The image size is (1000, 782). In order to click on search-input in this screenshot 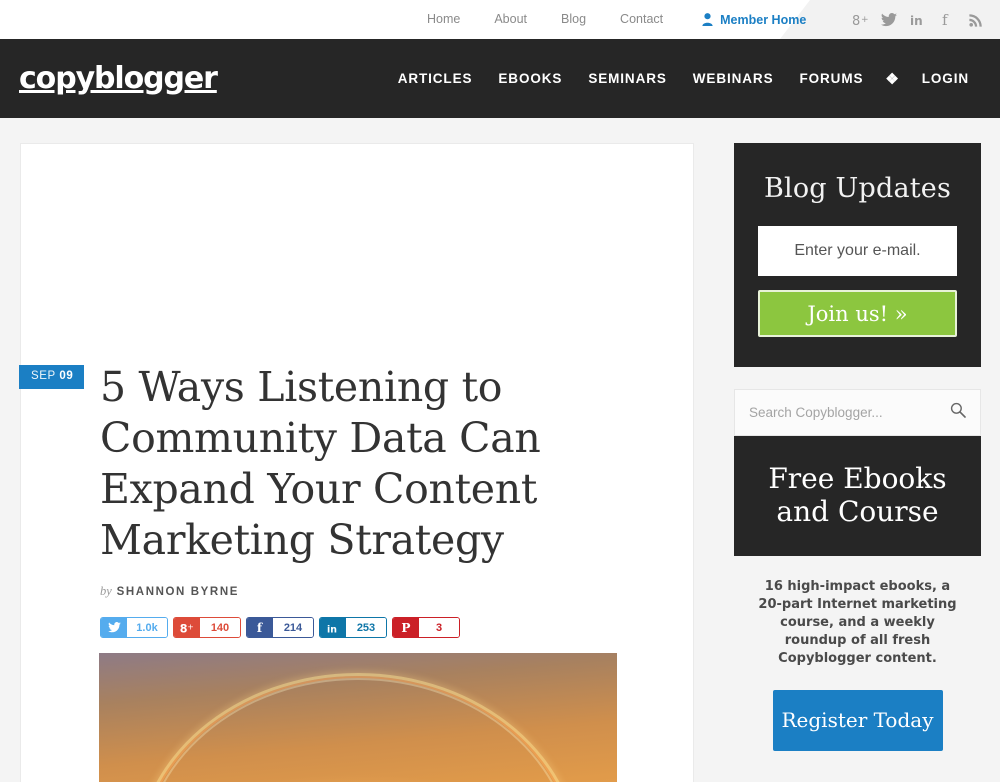, I will do `click(849, 412)`.